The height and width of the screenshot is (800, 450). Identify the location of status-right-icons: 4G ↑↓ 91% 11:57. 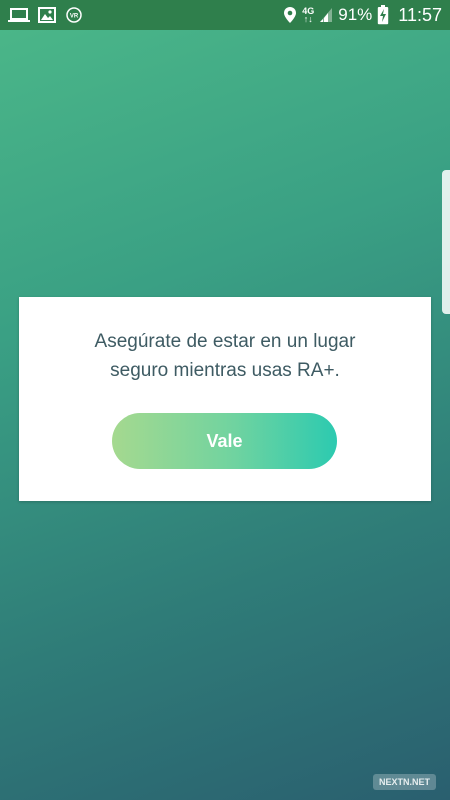
(362, 15).